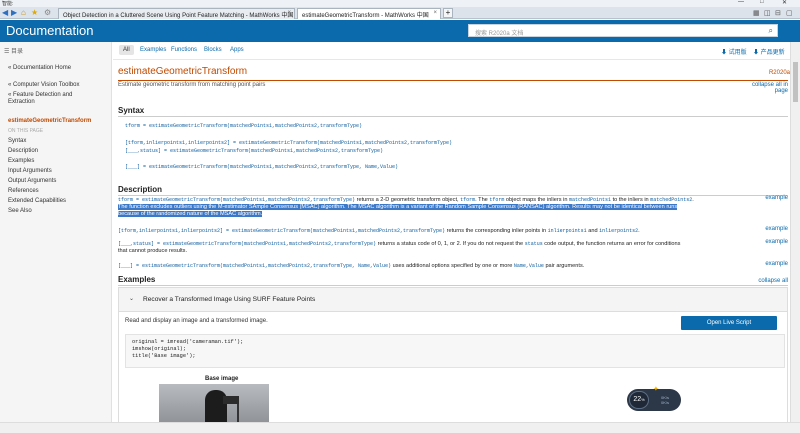 This screenshot has width=800, height=433. Describe the element at coordinates (767, 13) in the screenshot. I see `split-view-icon: ◫` at that location.